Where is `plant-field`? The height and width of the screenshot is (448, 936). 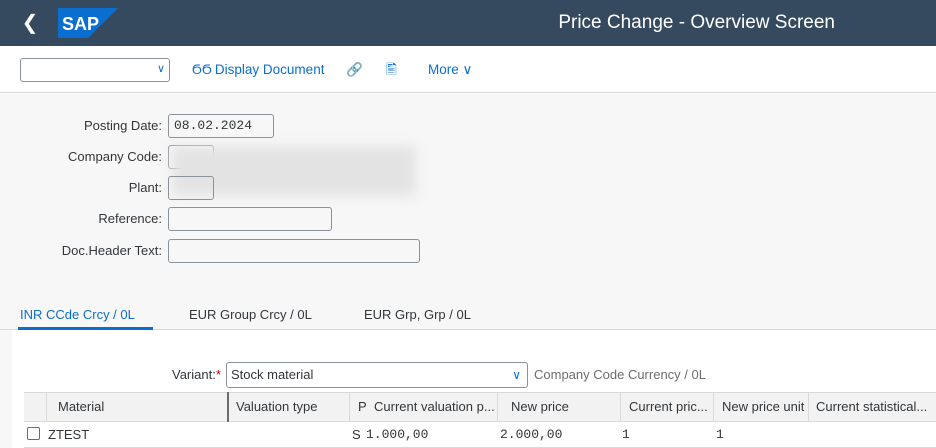 plant-field is located at coordinates (191, 188).